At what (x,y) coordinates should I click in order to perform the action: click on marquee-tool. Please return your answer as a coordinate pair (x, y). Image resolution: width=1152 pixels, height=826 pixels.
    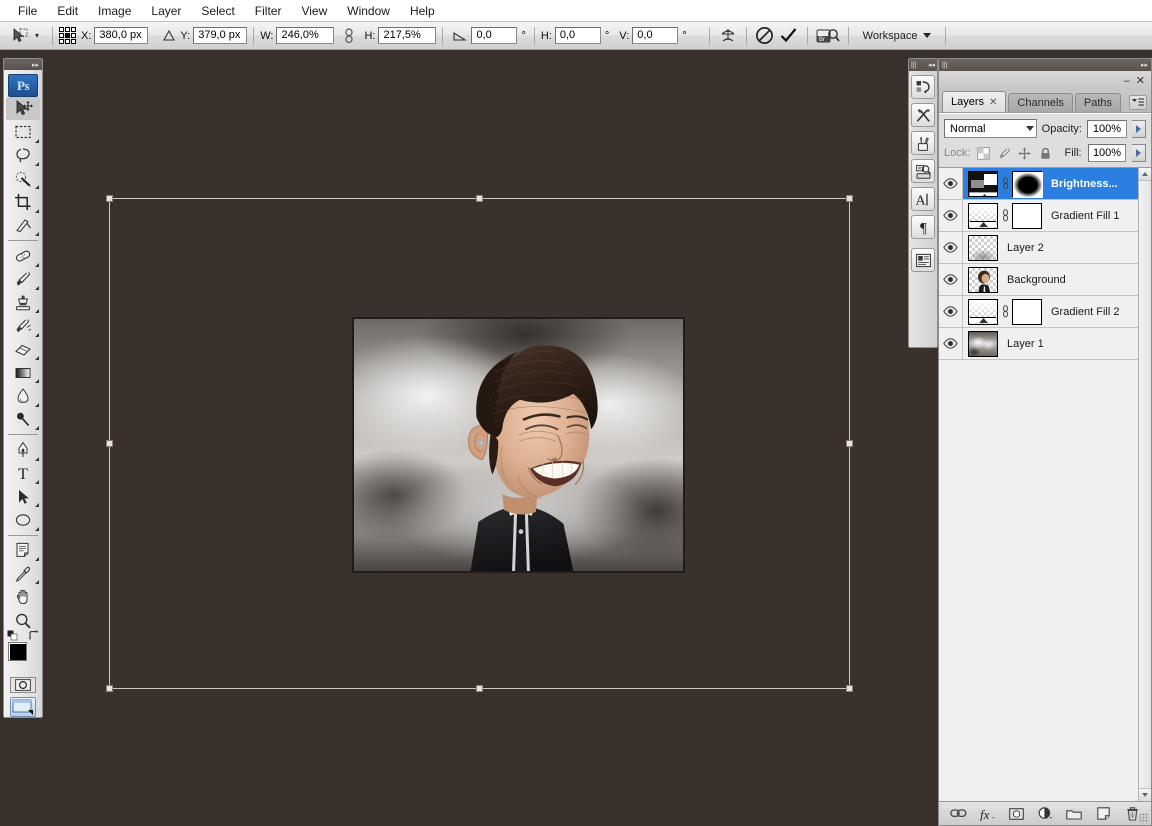
    Looking at the image, I should click on (23, 131).